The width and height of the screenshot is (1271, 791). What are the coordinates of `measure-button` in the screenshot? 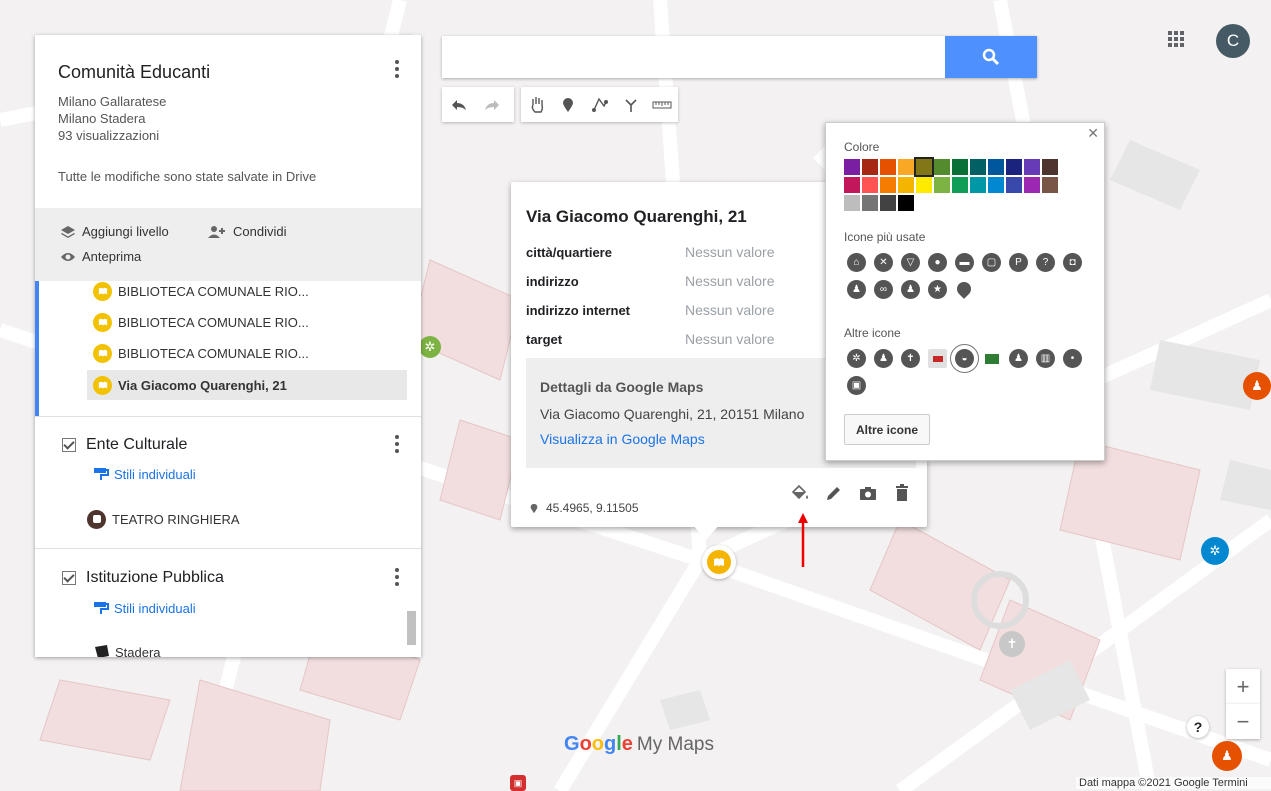 It's located at (662, 104).